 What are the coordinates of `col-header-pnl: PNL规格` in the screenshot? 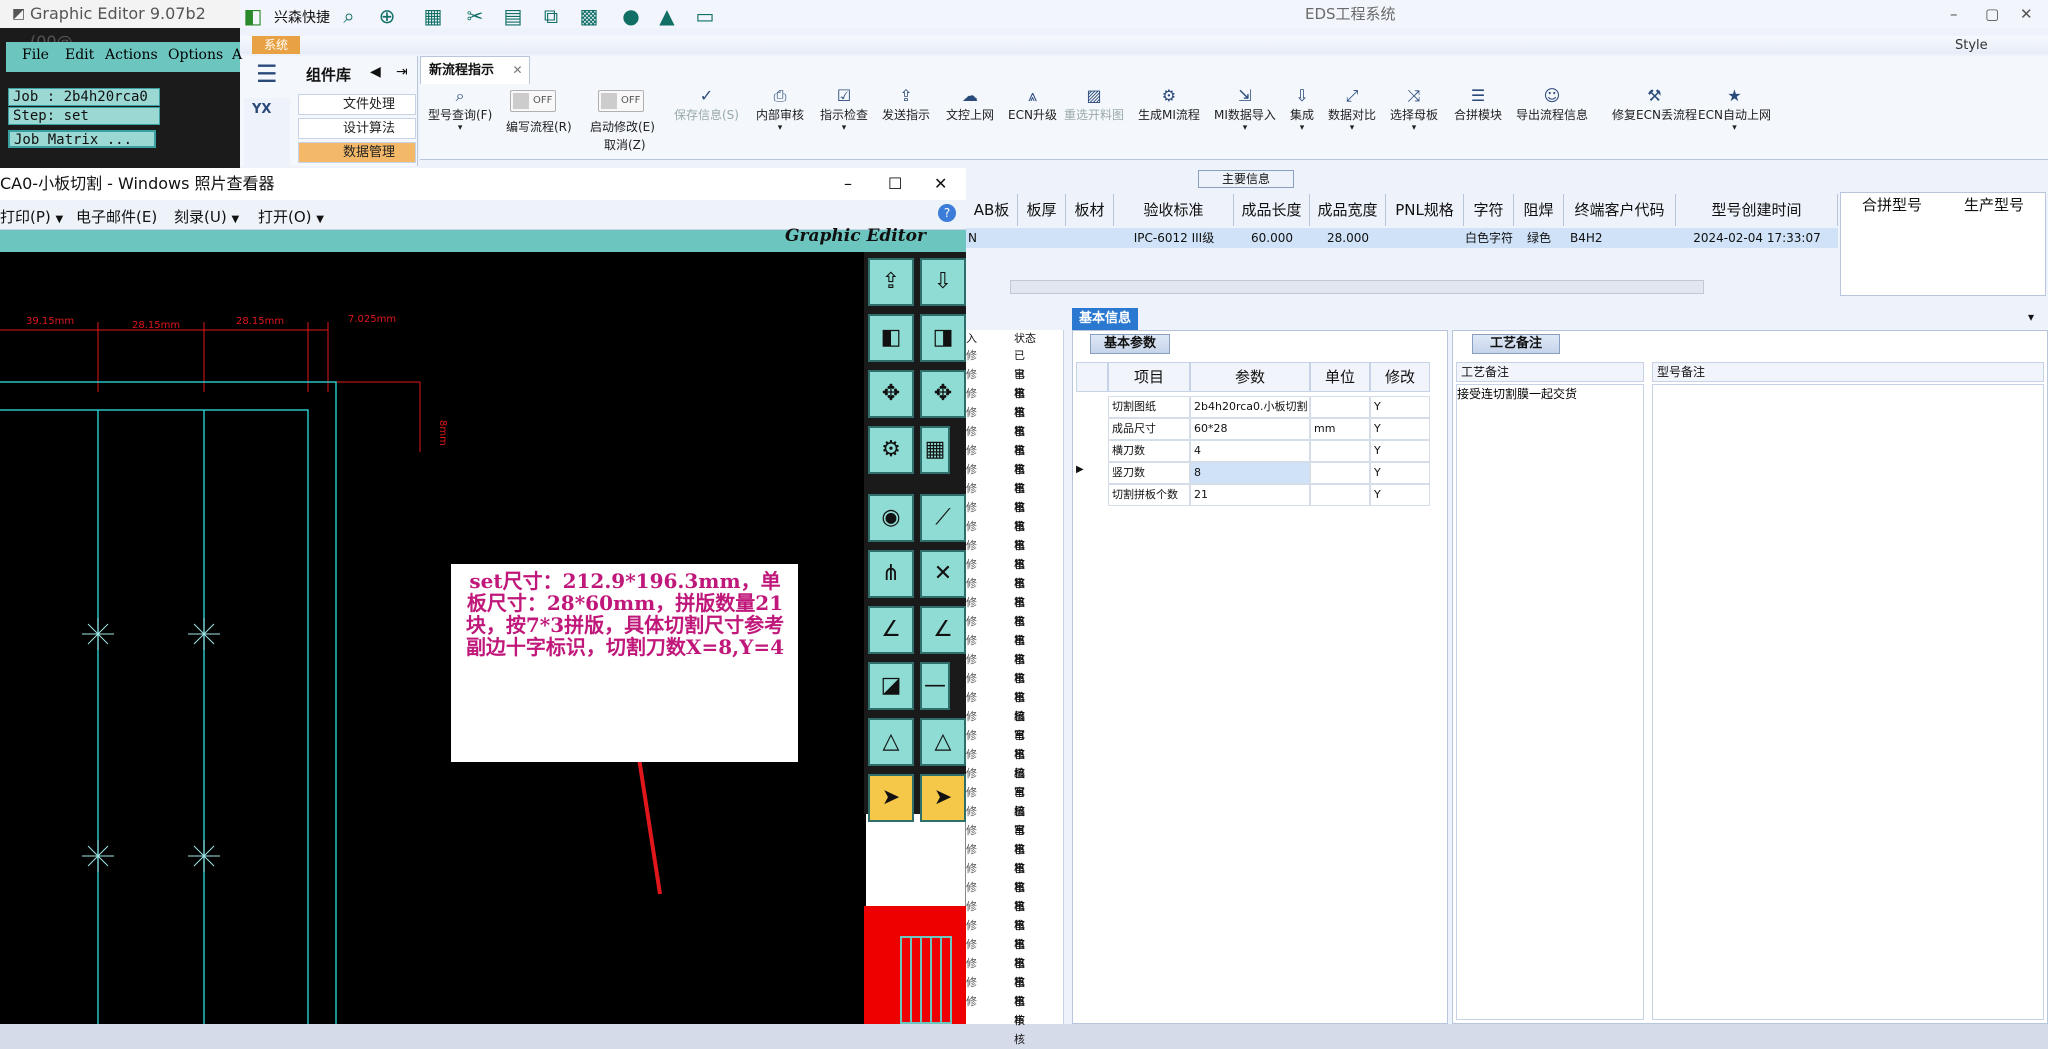 It's located at (1425, 210).